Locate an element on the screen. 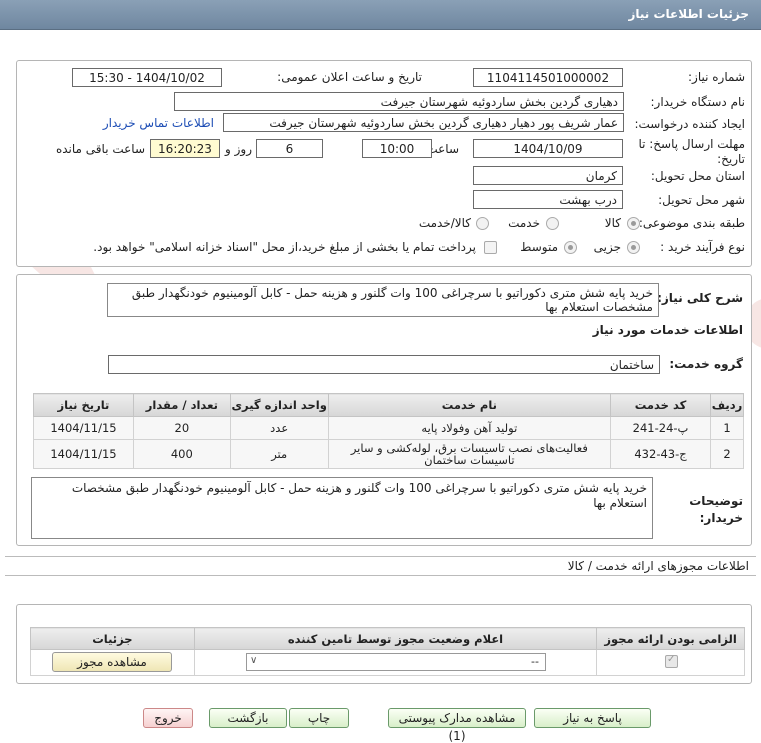 The image size is (761, 743). permit-status-select: ∨ -- is located at coordinates (396, 662).